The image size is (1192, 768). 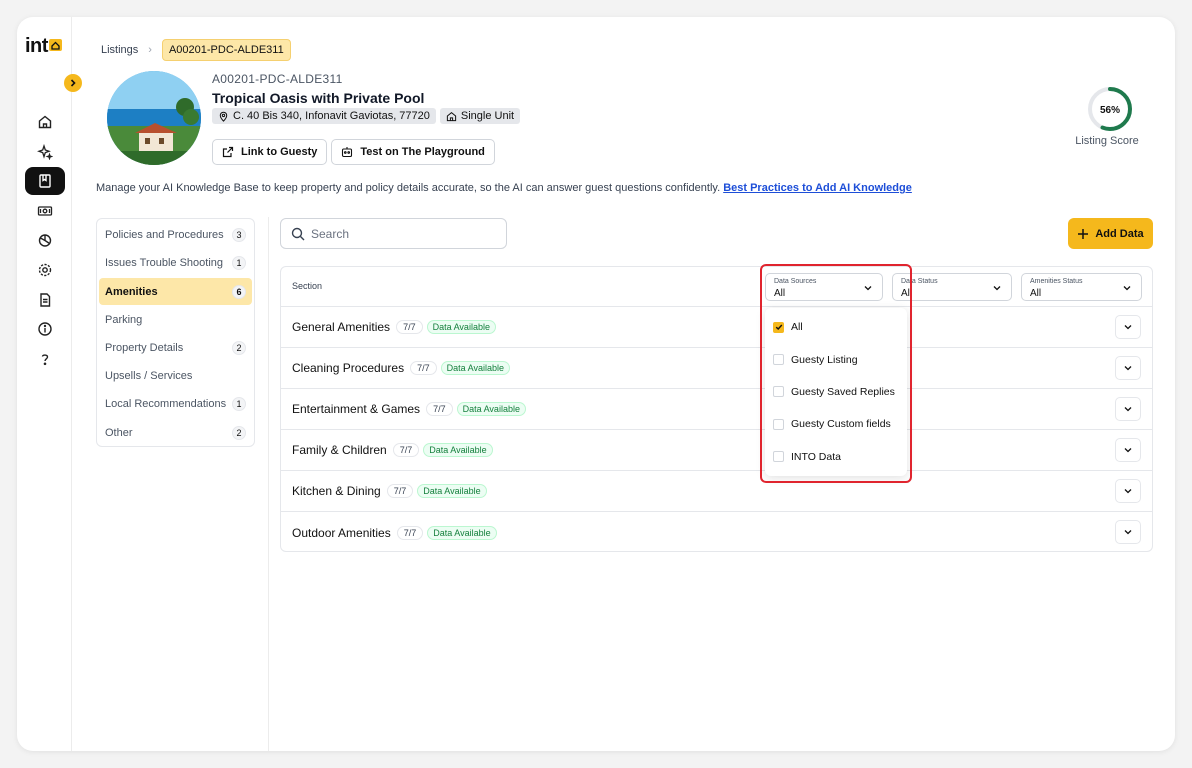 I want to click on nav-help, so click(x=45, y=359).